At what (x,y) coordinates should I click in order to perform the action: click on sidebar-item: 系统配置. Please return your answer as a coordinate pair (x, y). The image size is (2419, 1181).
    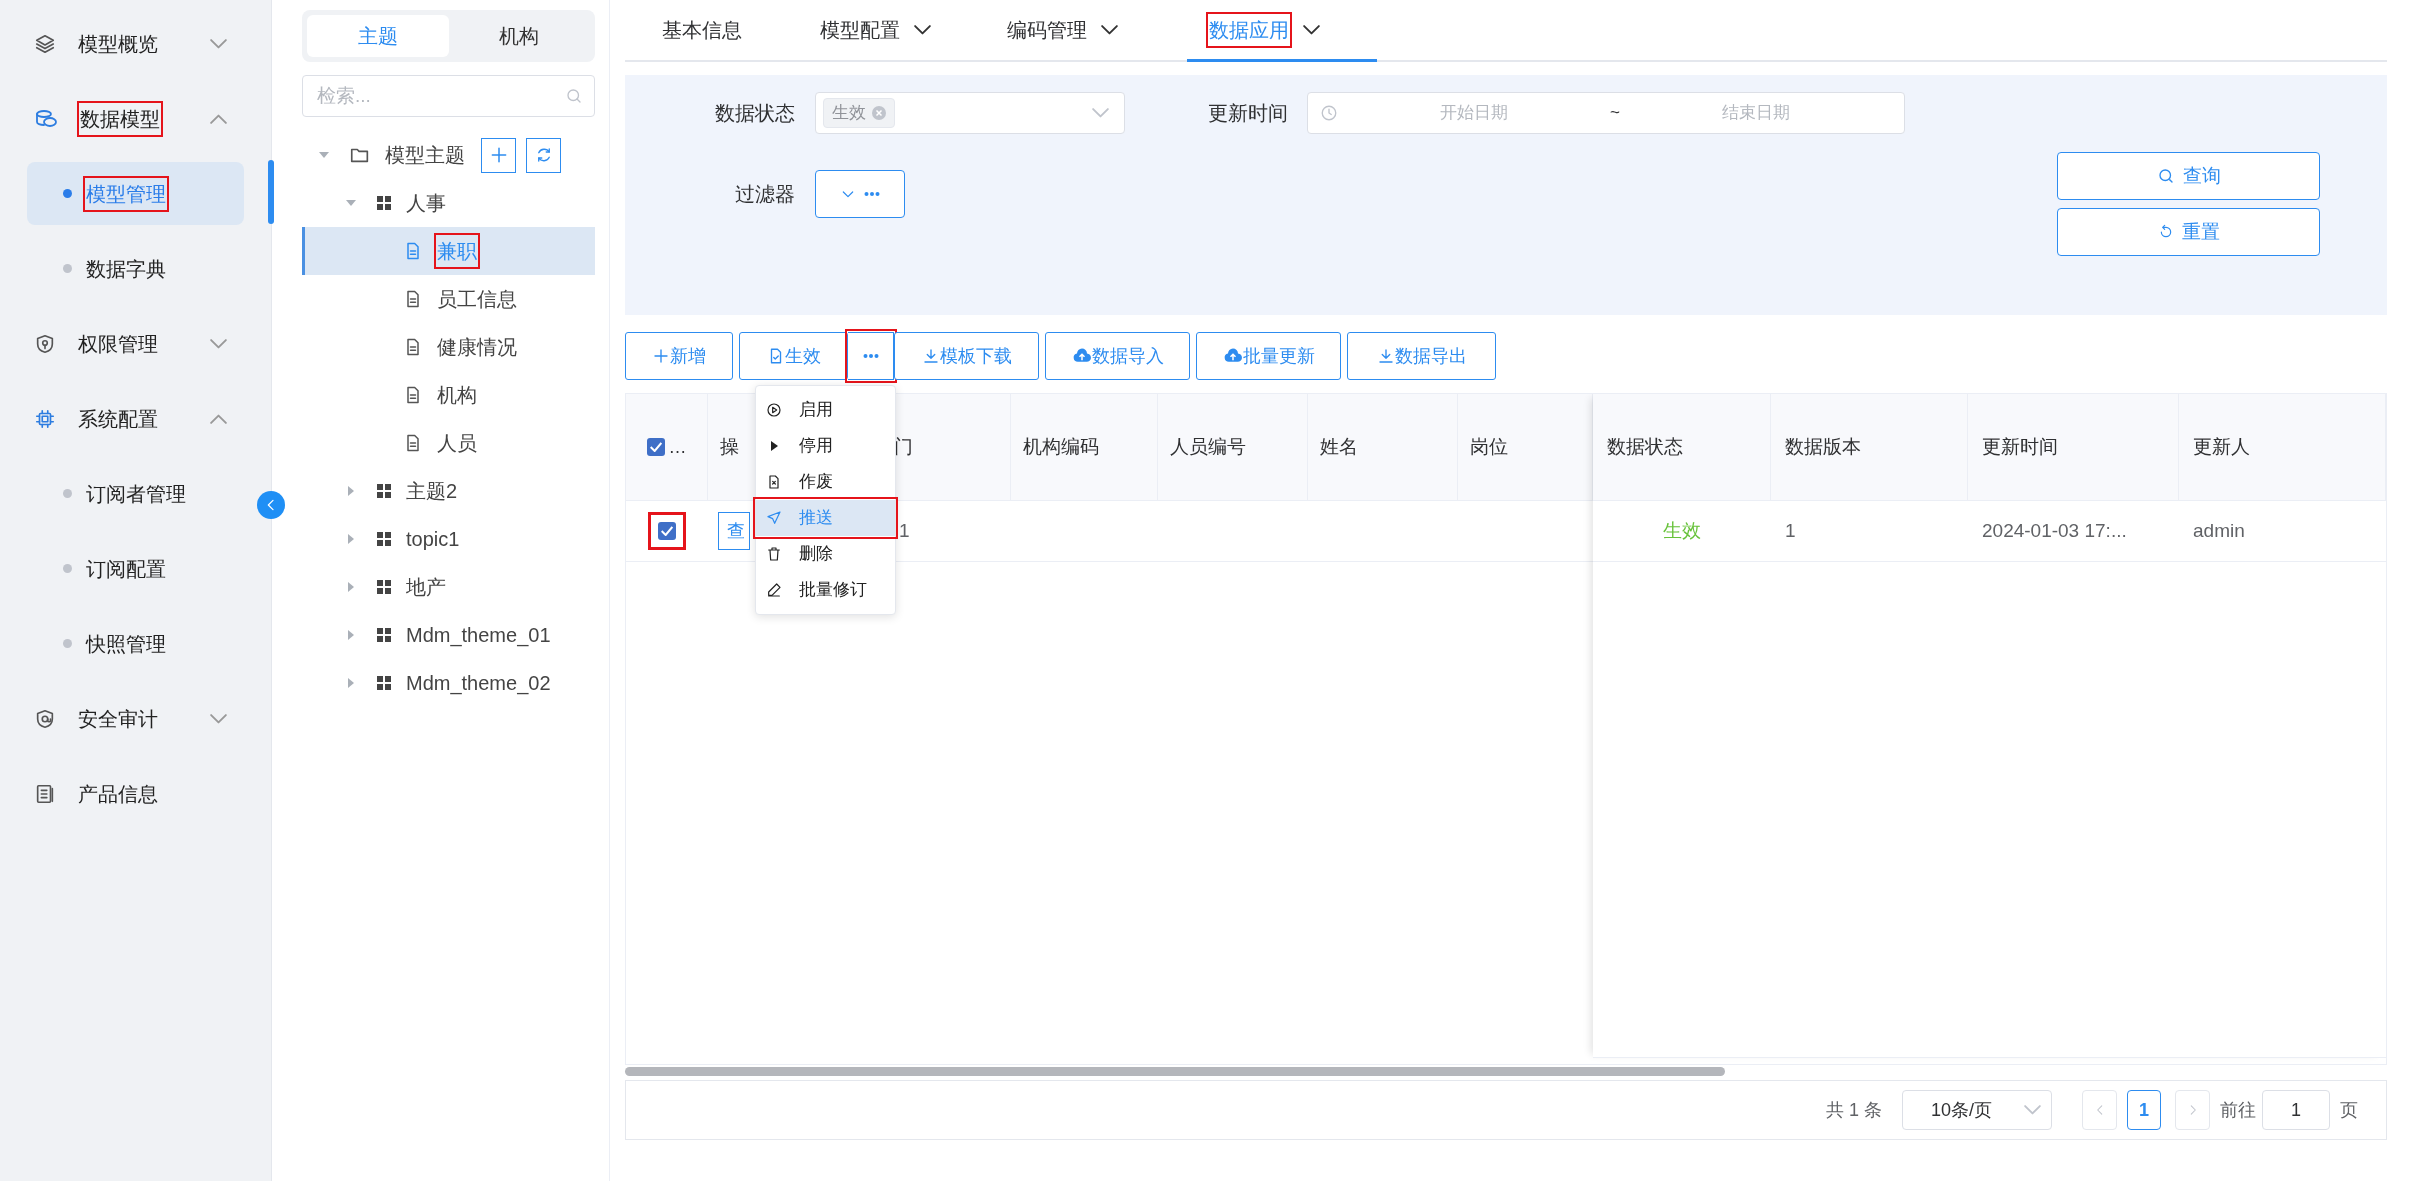
    Looking at the image, I should click on (135, 418).